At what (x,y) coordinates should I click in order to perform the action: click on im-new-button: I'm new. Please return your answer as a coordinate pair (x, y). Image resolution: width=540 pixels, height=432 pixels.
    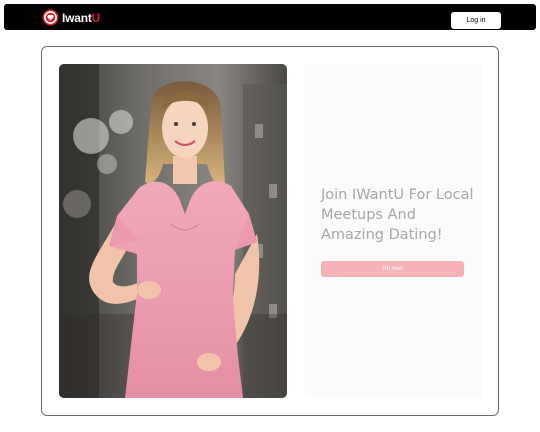
    Looking at the image, I should click on (392, 269).